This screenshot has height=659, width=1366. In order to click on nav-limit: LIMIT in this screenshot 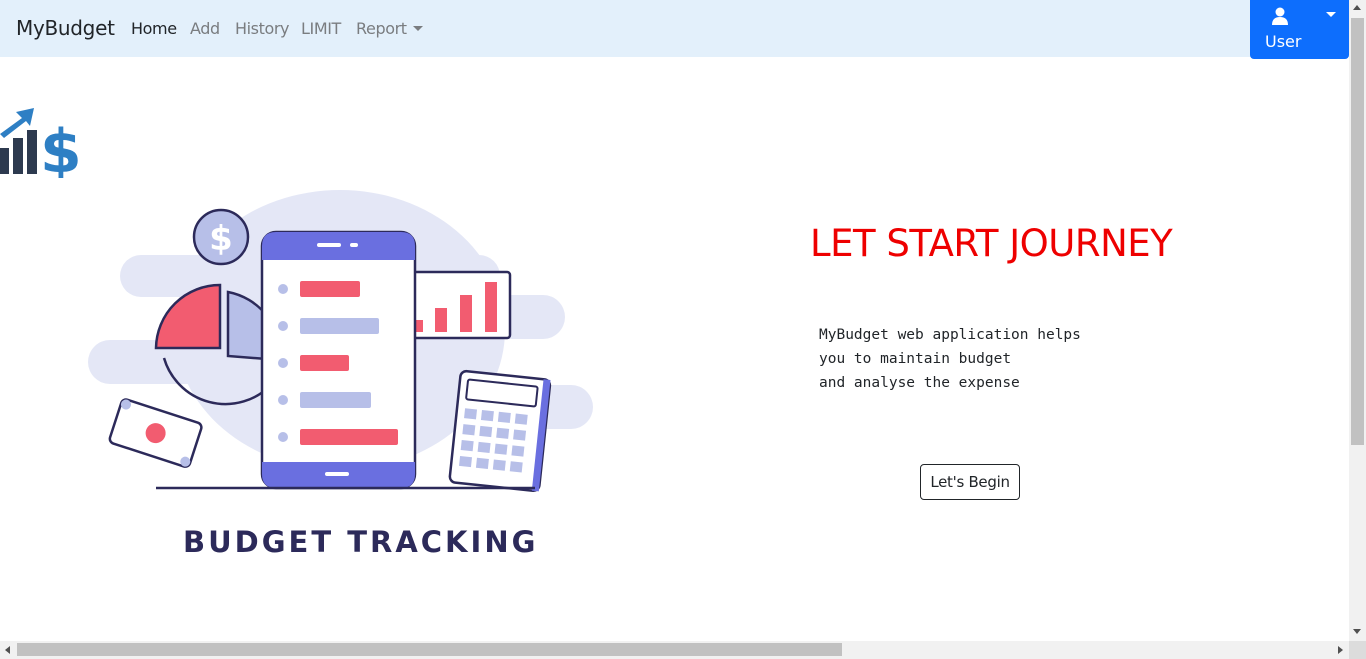, I will do `click(321, 28)`.